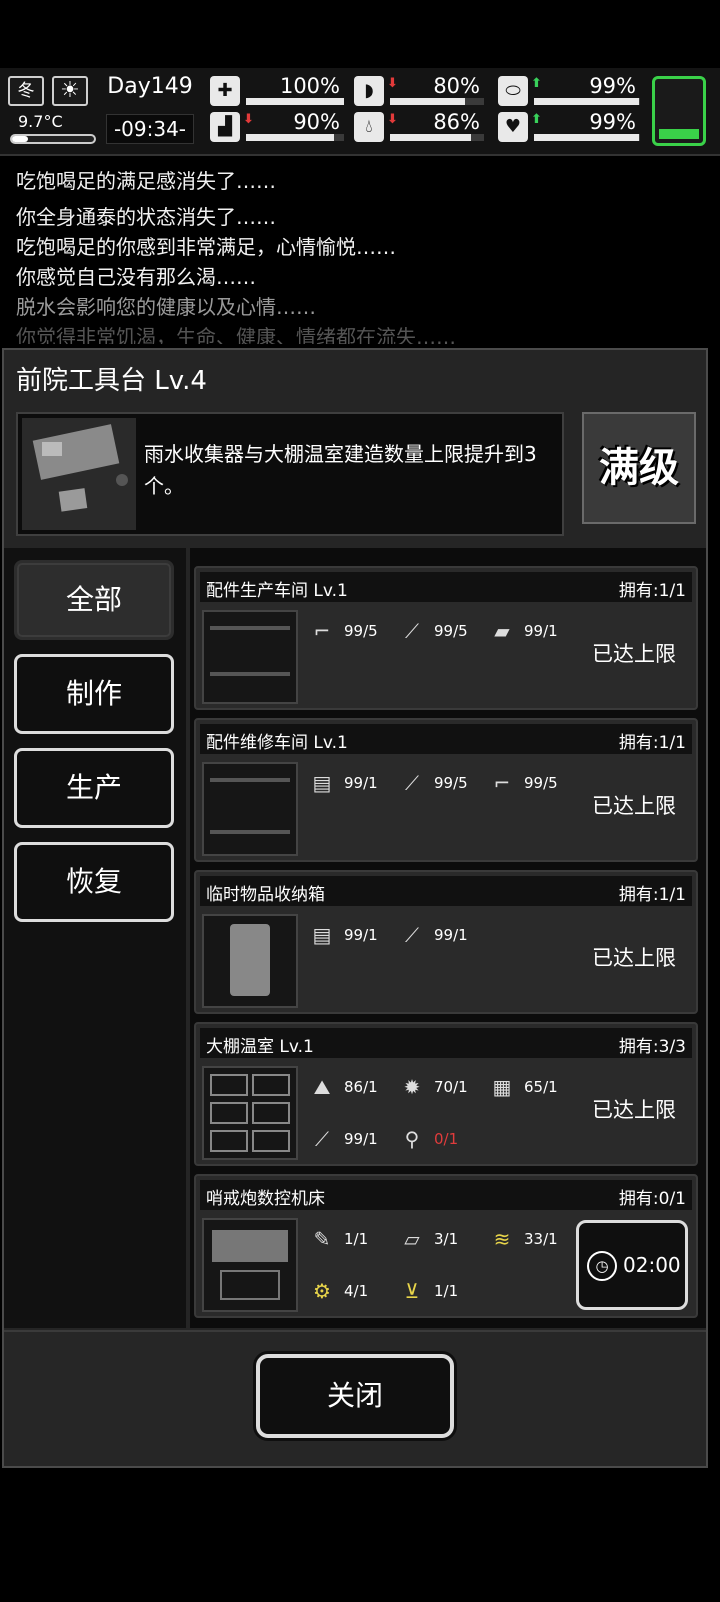 This screenshot has height=1602, width=720. What do you see at coordinates (412, 1239) in the screenshot?
I see `metal-sheet-icon: ▱` at bounding box center [412, 1239].